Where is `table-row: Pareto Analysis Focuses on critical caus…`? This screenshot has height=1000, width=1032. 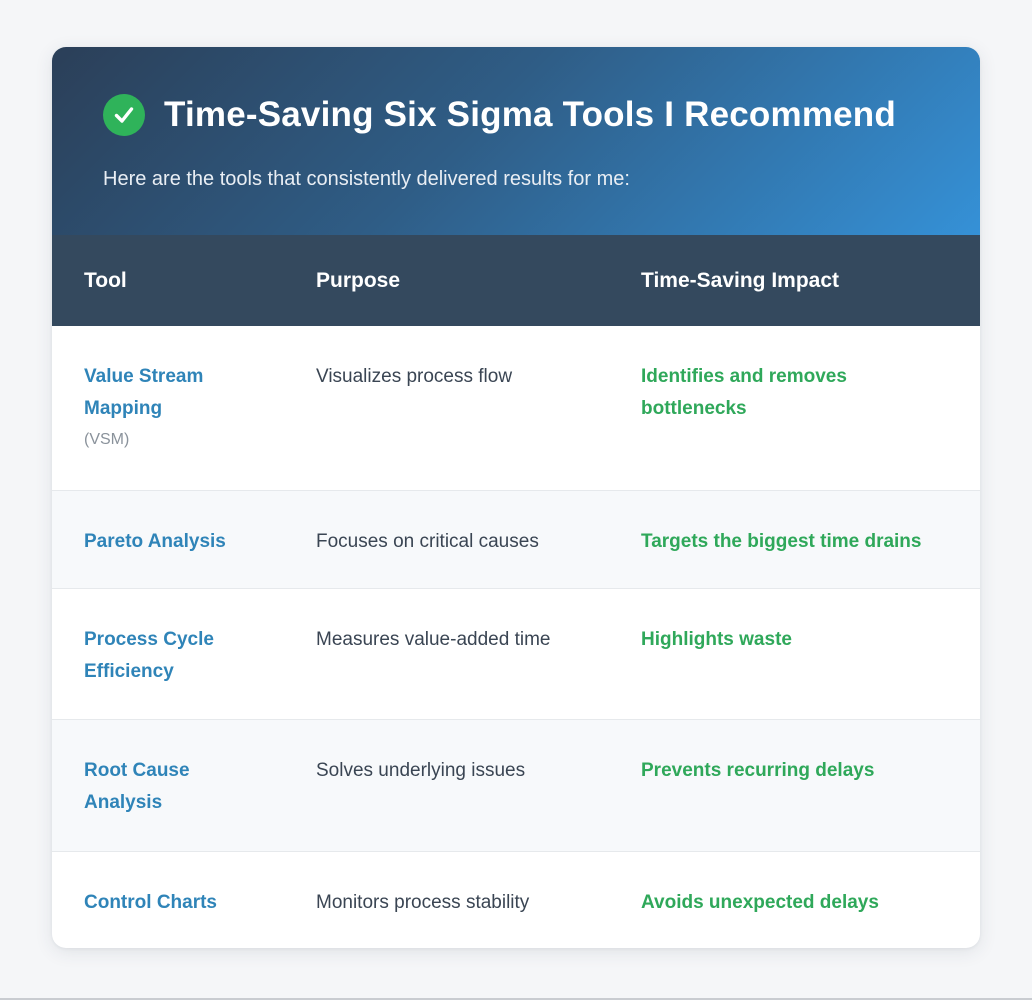 table-row: Pareto Analysis Focuses on critical caus… is located at coordinates (516, 539).